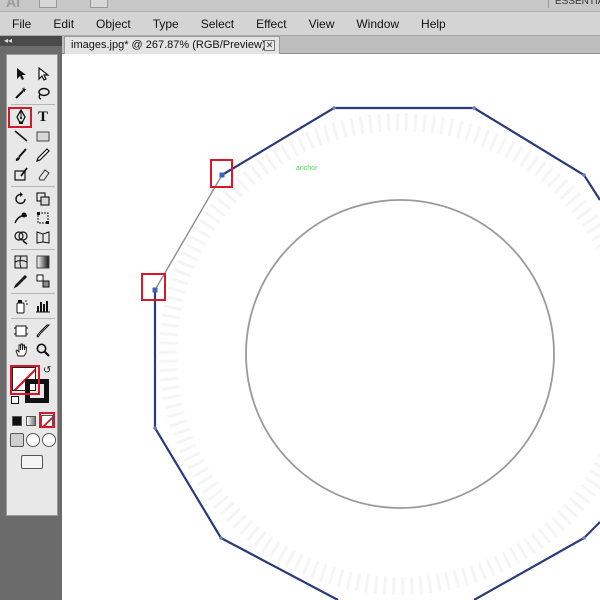 The height and width of the screenshot is (600, 600). What do you see at coordinates (432, 24) in the screenshot?
I see `menu-help: Help` at bounding box center [432, 24].